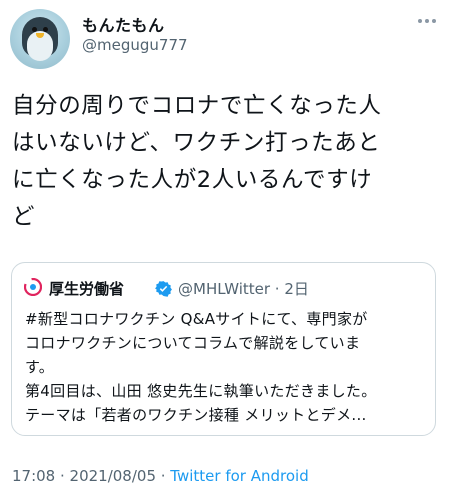 The width and height of the screenshot is (449, 501). Describe the element at coordinates (33, 287) in the screenshot. I see `mhlw-logo-icon` at that location.